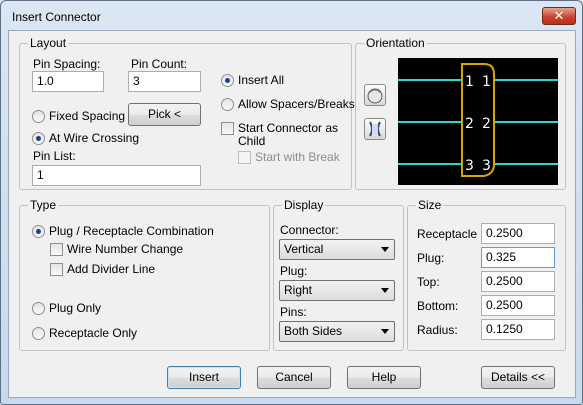  I want to click on orientation-split-button, so click(375, 129).